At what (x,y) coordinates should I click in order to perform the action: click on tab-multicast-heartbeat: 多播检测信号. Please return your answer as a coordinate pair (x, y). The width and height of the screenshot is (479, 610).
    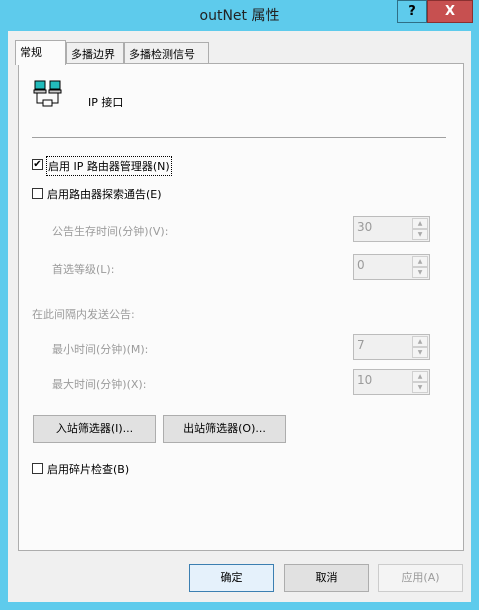
    Looking at the image, I should click on (166, 53).